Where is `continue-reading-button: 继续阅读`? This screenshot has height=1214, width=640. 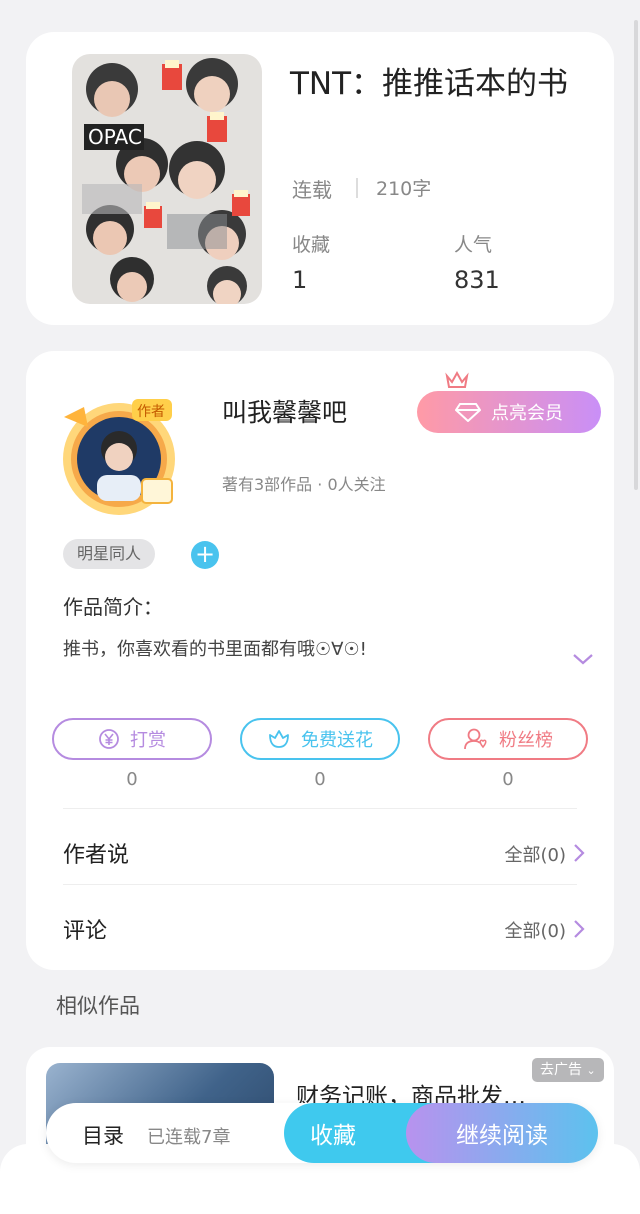
continue-reading-button: 继续阅读 is located at coordinates (502, 1133).